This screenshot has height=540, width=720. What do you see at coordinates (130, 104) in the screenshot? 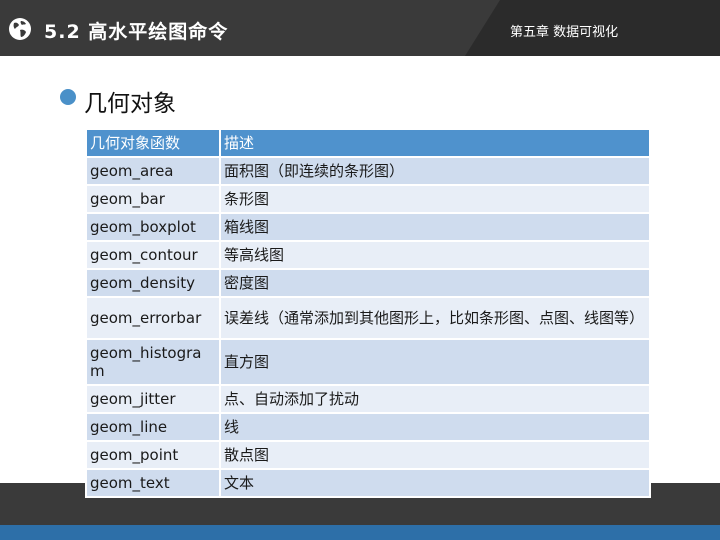
I see `section-title: 几何对象` at bounding box center [130, 104].